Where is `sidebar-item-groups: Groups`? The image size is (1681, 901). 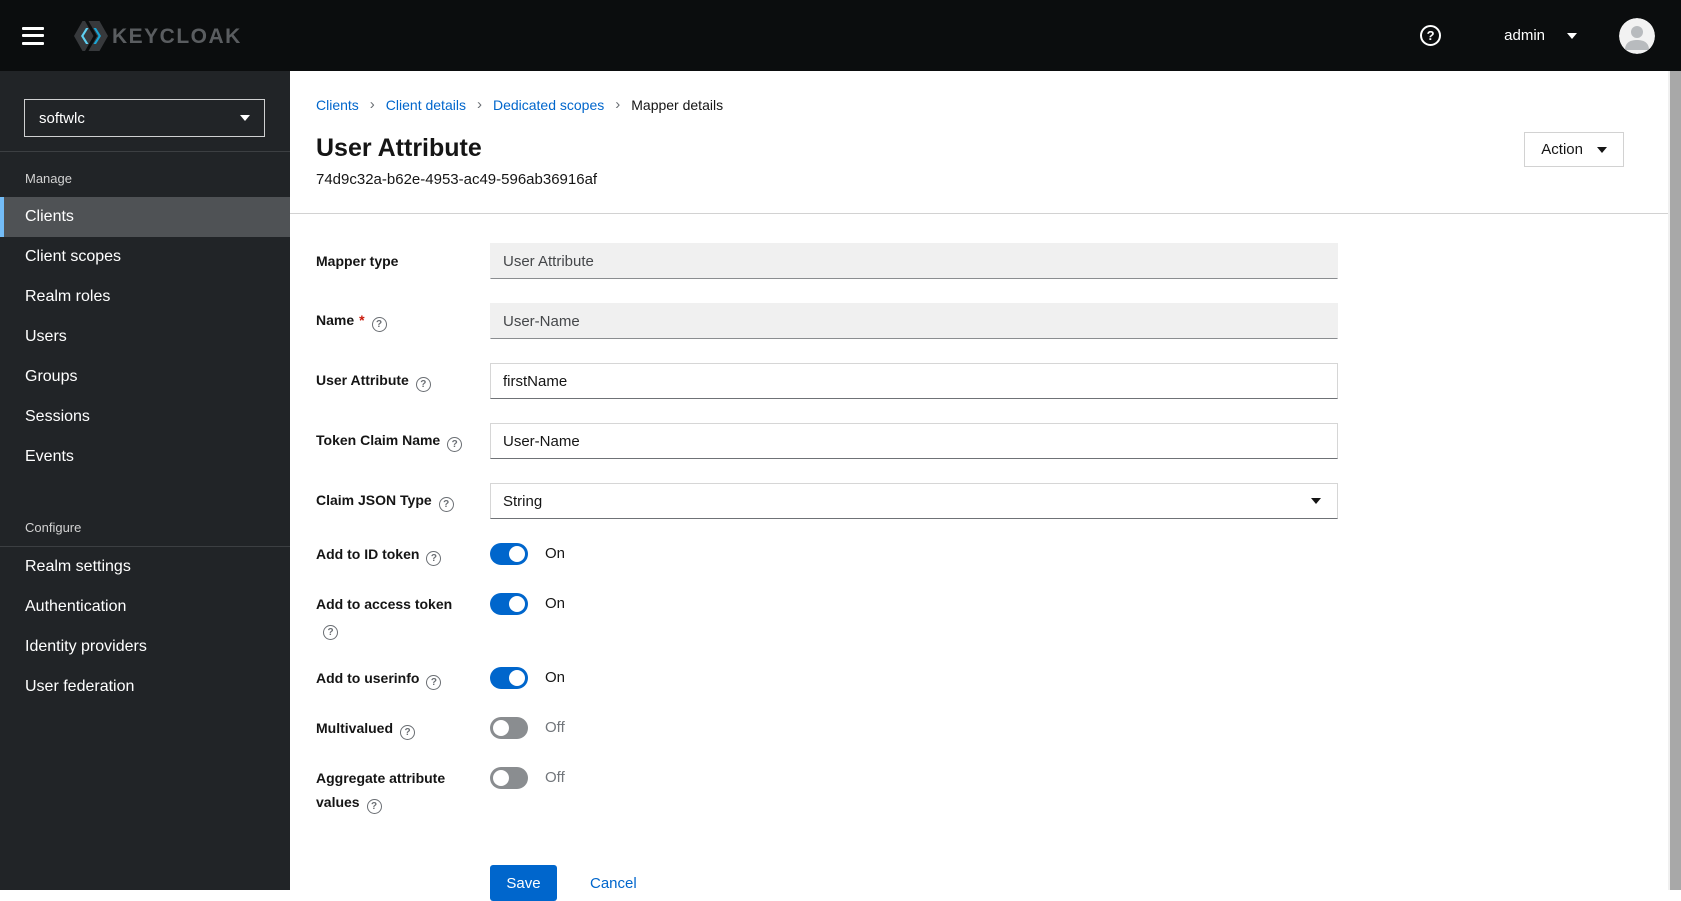 sidebar-item-groups: Groups is located at coordinates (145, 377).